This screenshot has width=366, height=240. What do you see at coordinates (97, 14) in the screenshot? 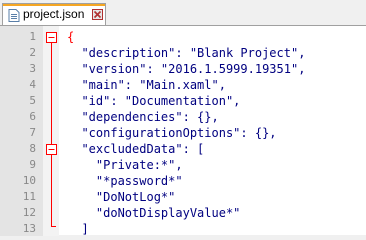
I see `close-icon` at bounding box center [97, 14].